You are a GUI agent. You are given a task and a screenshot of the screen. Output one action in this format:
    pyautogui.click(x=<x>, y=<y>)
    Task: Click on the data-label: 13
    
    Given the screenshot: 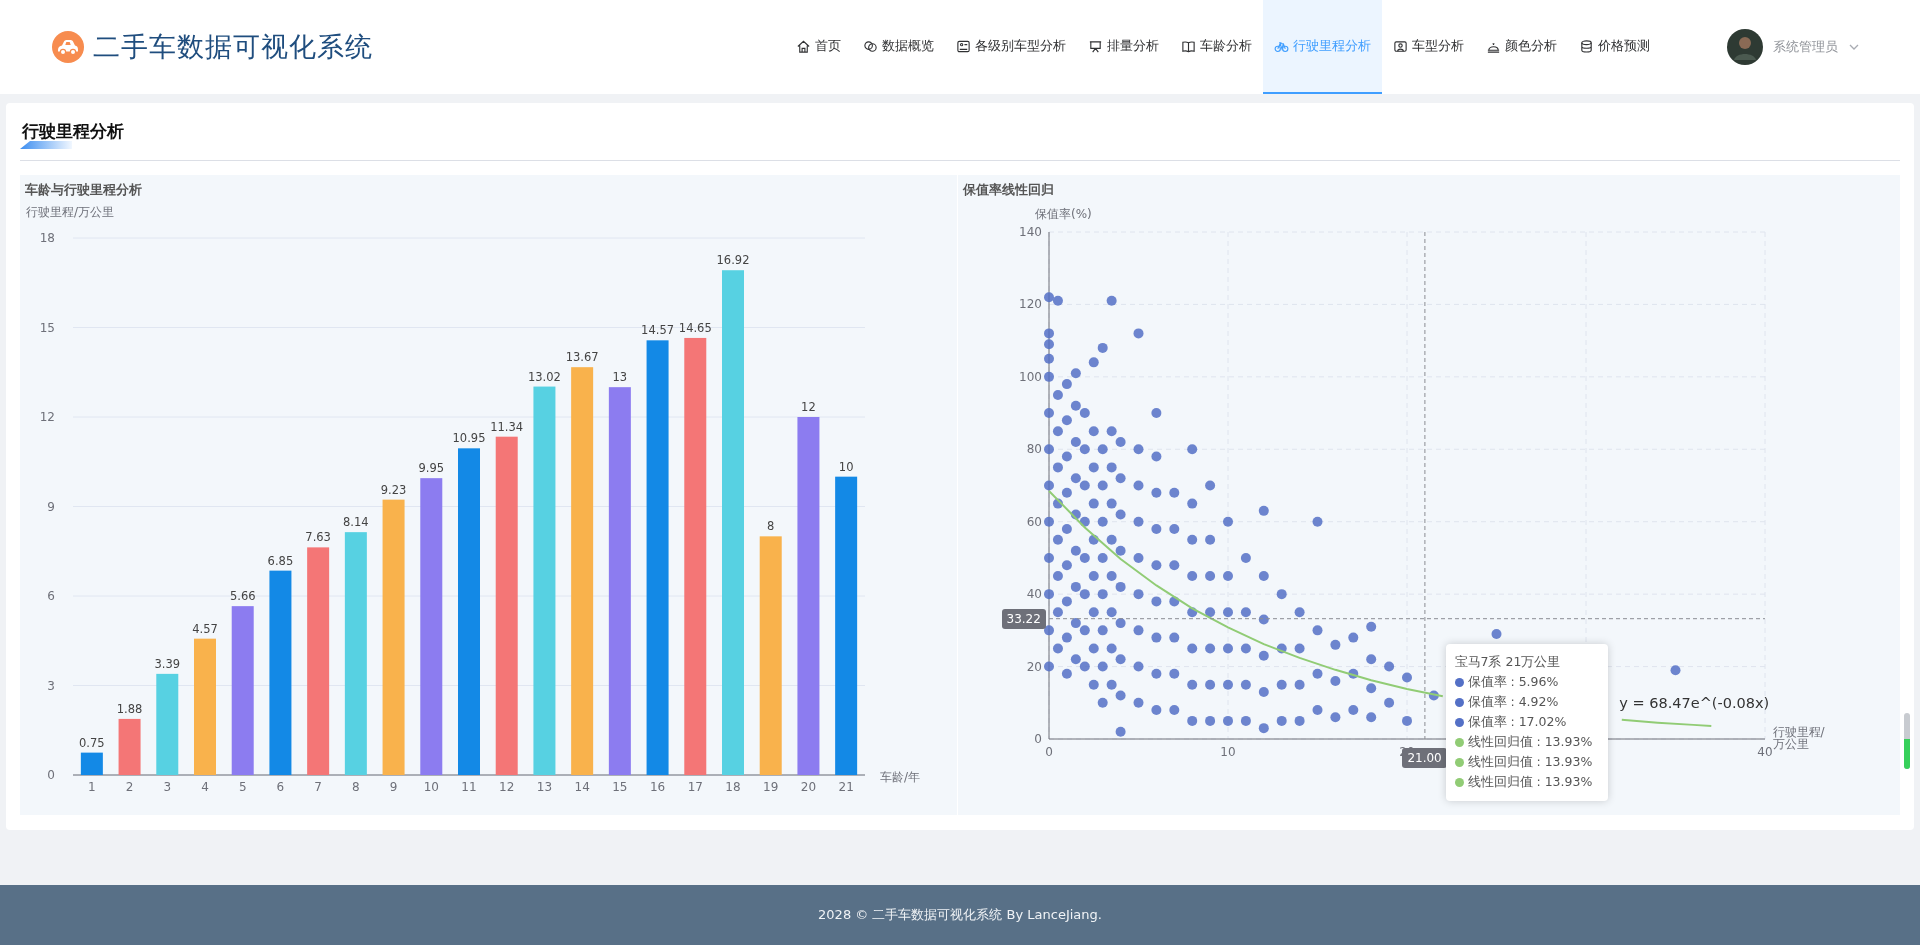 What is the action you would take?
    pyautogui.click(x=620, y=377)
    